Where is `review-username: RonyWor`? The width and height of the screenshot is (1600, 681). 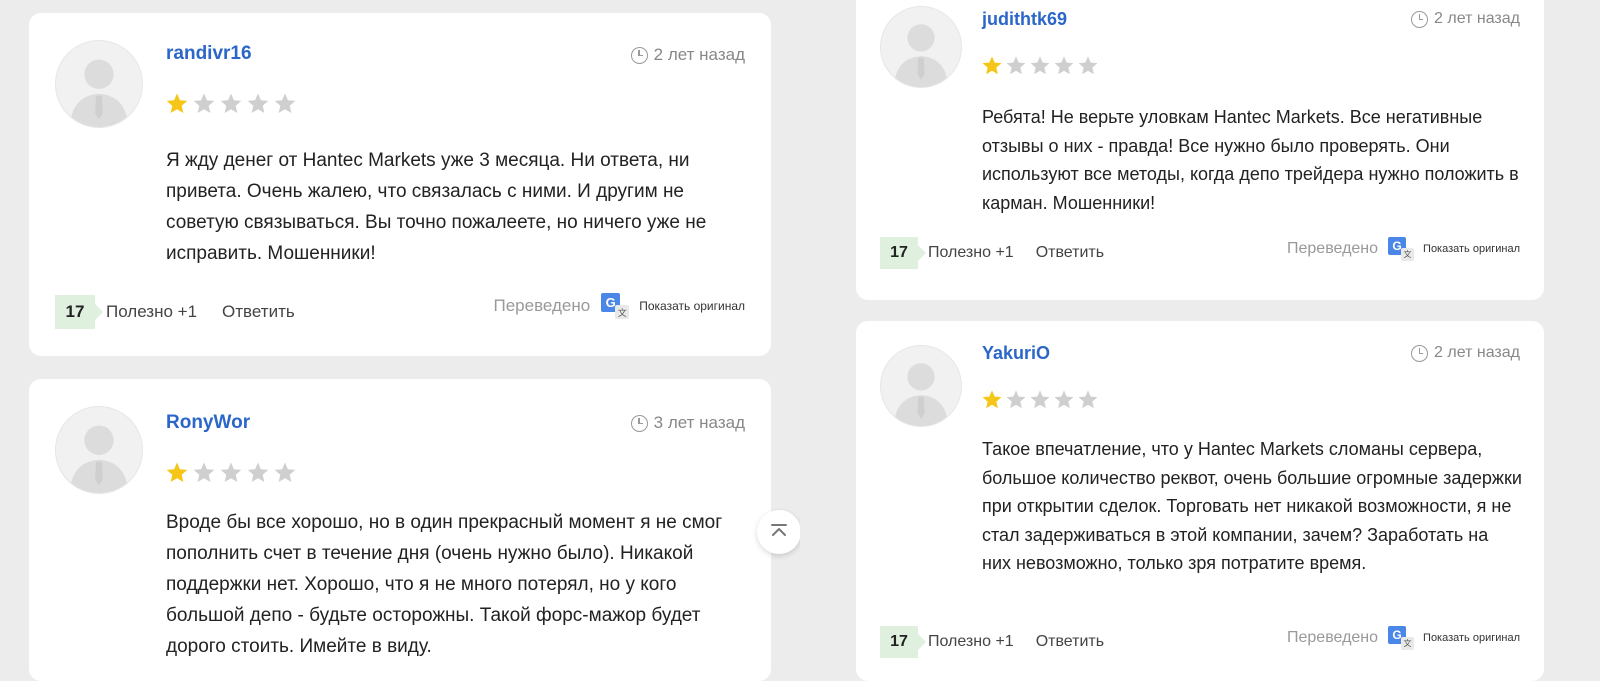
review-username: RonyWor is located at coordinates (208, 423).